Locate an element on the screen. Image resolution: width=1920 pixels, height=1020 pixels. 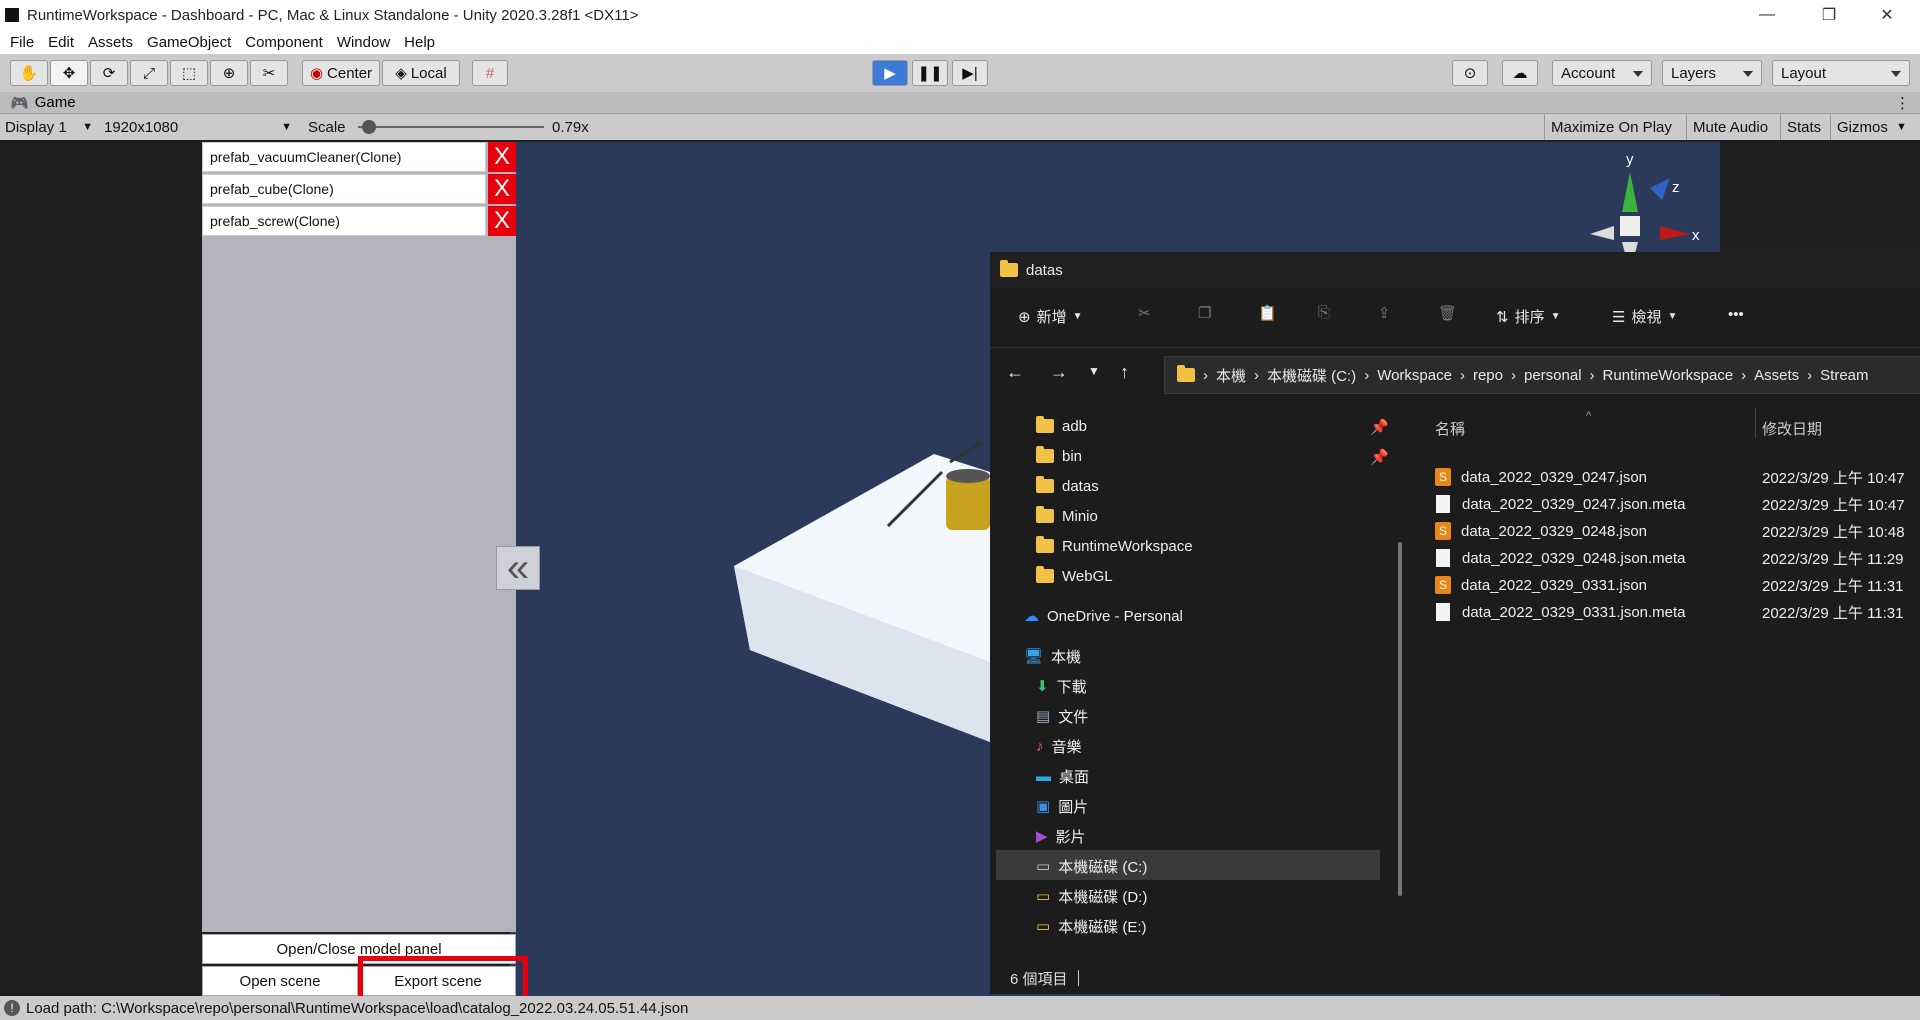
up-icon: ↑ is located at coordinates (1124, 372).